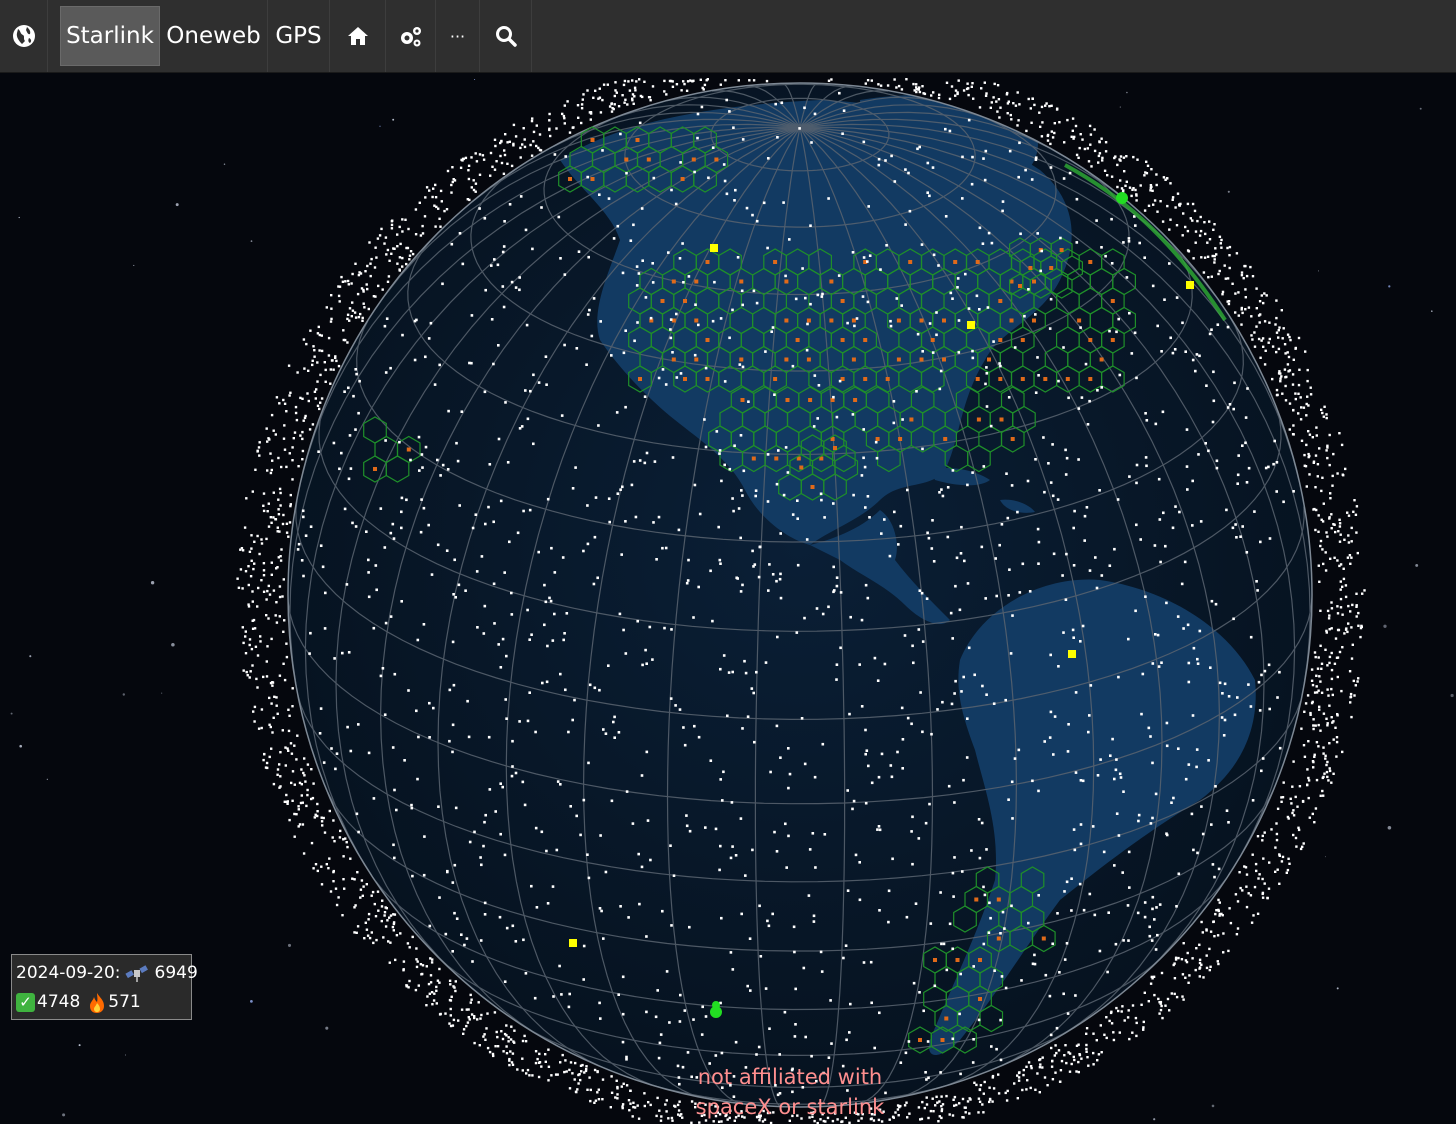 Image resolution: width=1456 pixels, height=1124 pixels. I want to click on gears-icon, so click(411, 36).